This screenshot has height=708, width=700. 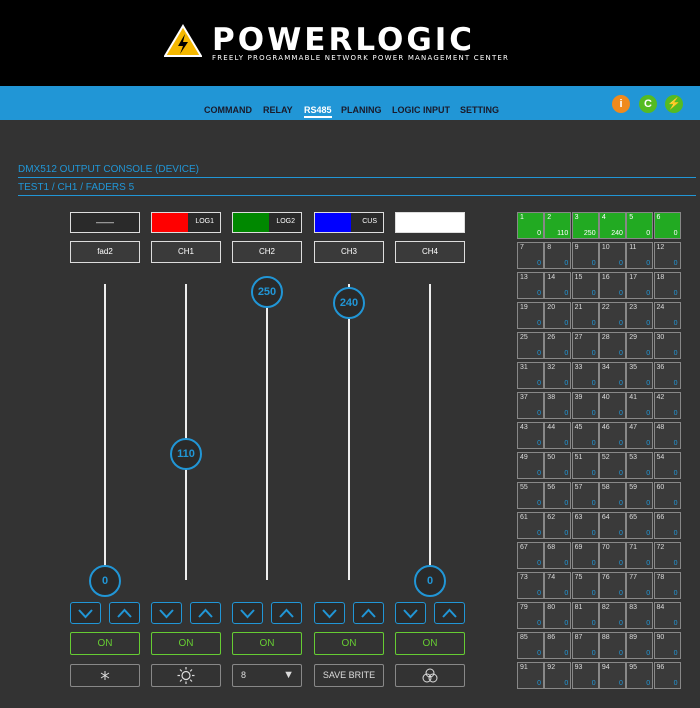 What do you see at coordinates (349, 222) in the screenshot?
I see `fader-label-box: CUS` at bounding box center [349, 222].